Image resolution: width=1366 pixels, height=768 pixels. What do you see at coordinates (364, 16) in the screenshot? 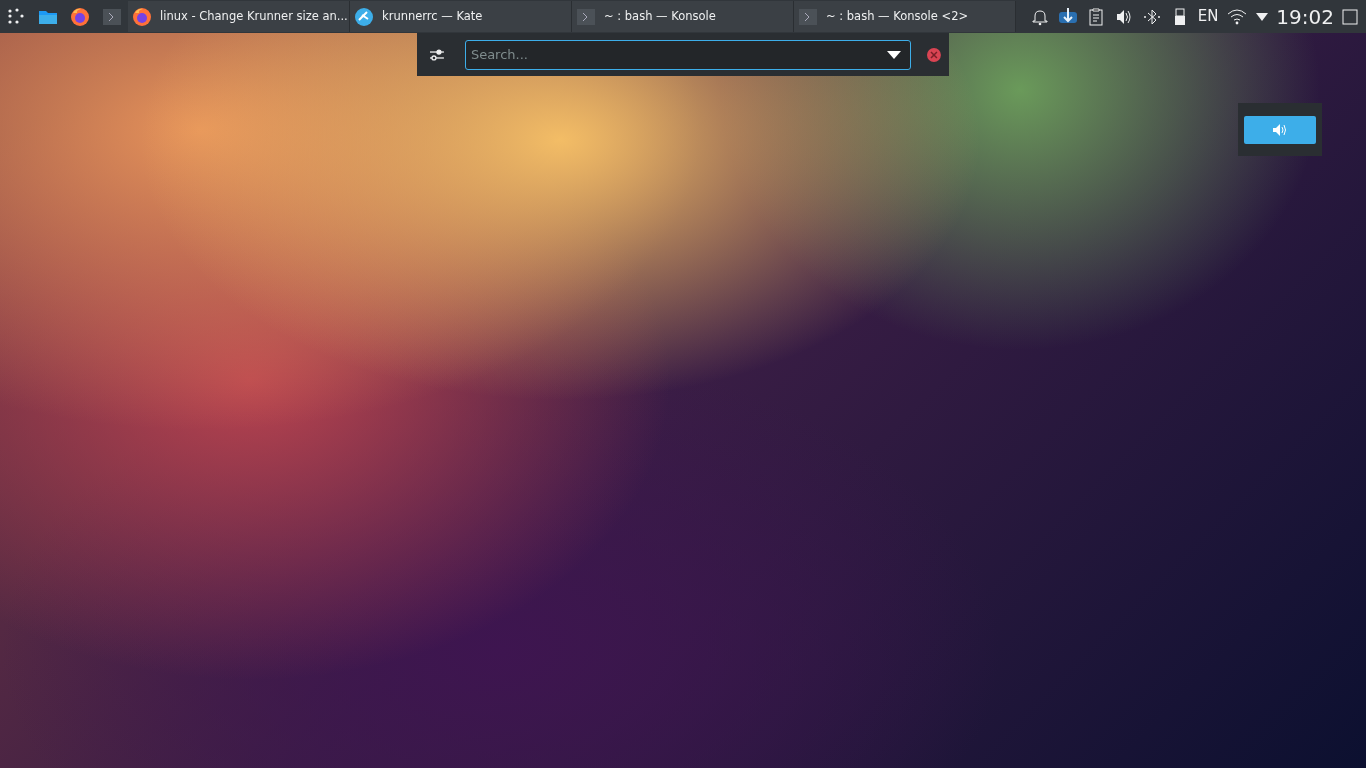
I see `bird-circle-icon` at bounding box center [364, 16].